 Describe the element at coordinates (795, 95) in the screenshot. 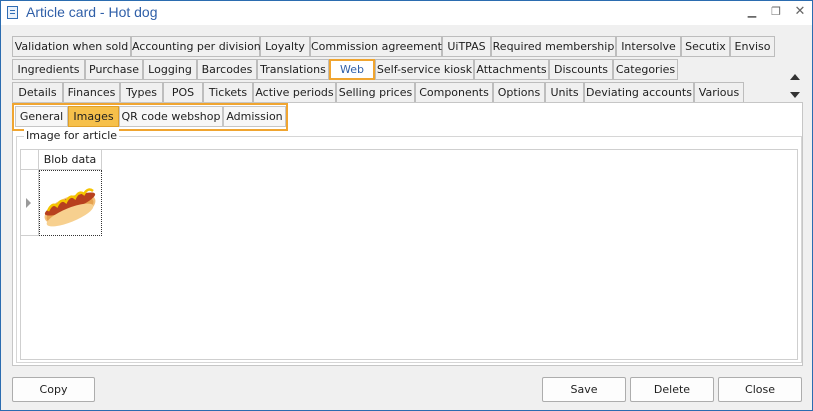

I see `scroll-down-arrow-icon` at that location.